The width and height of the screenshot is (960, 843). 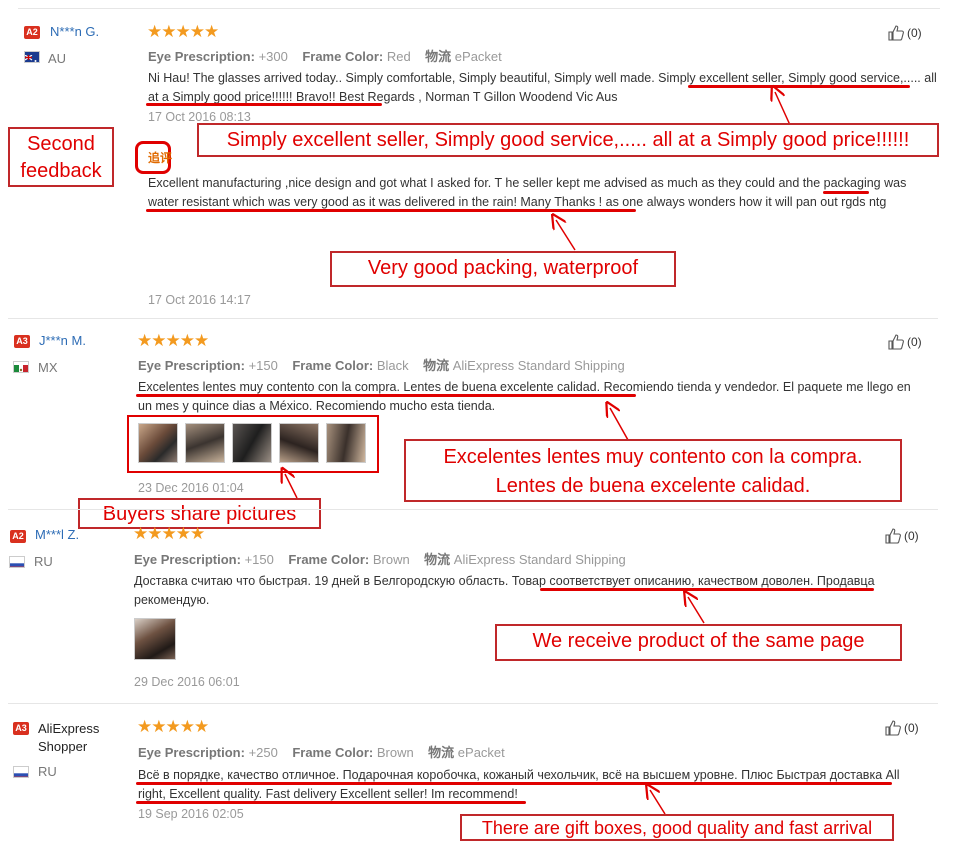 I want to click on arrow-c4, so click(x=291, y=486).